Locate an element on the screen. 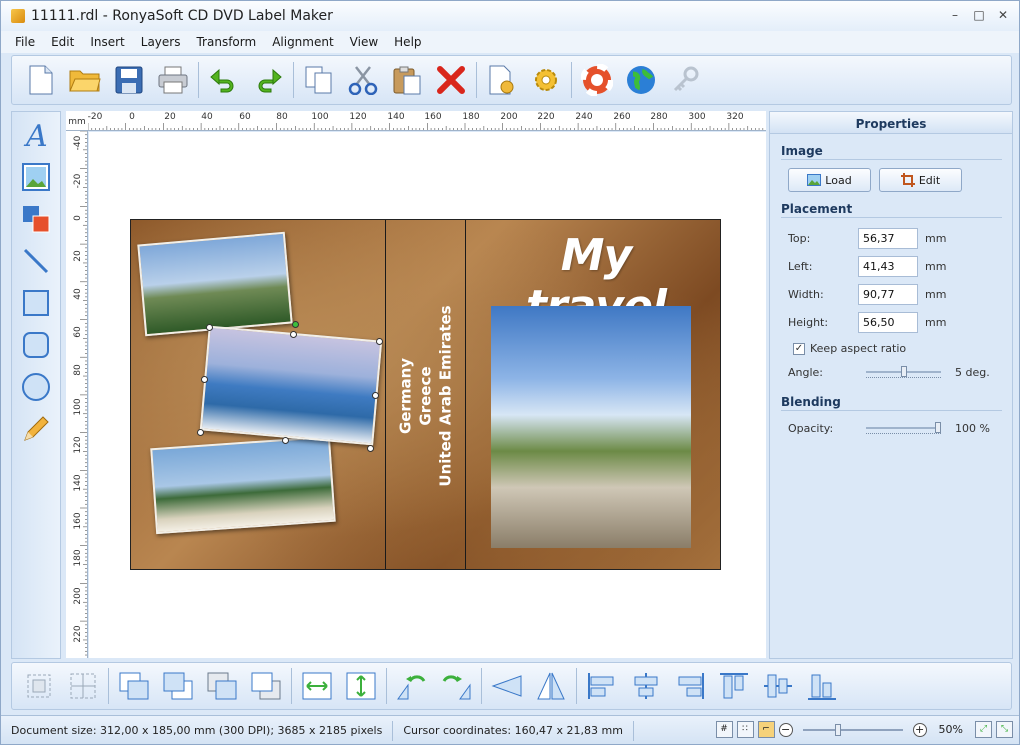 The width and height of the screenshot is (1020, 745). keep-aspect-ratio-row: ✓ Keep aspect ratio is located at coordinates (902, 348).